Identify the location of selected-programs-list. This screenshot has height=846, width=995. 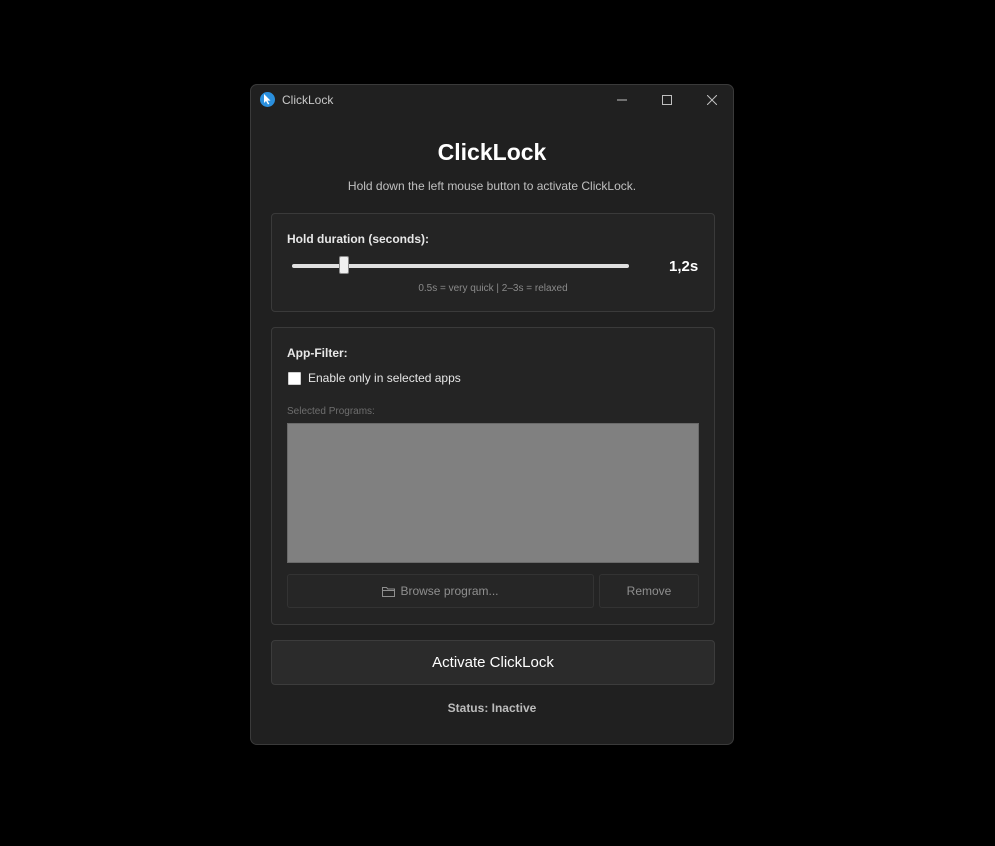
(493, 493).